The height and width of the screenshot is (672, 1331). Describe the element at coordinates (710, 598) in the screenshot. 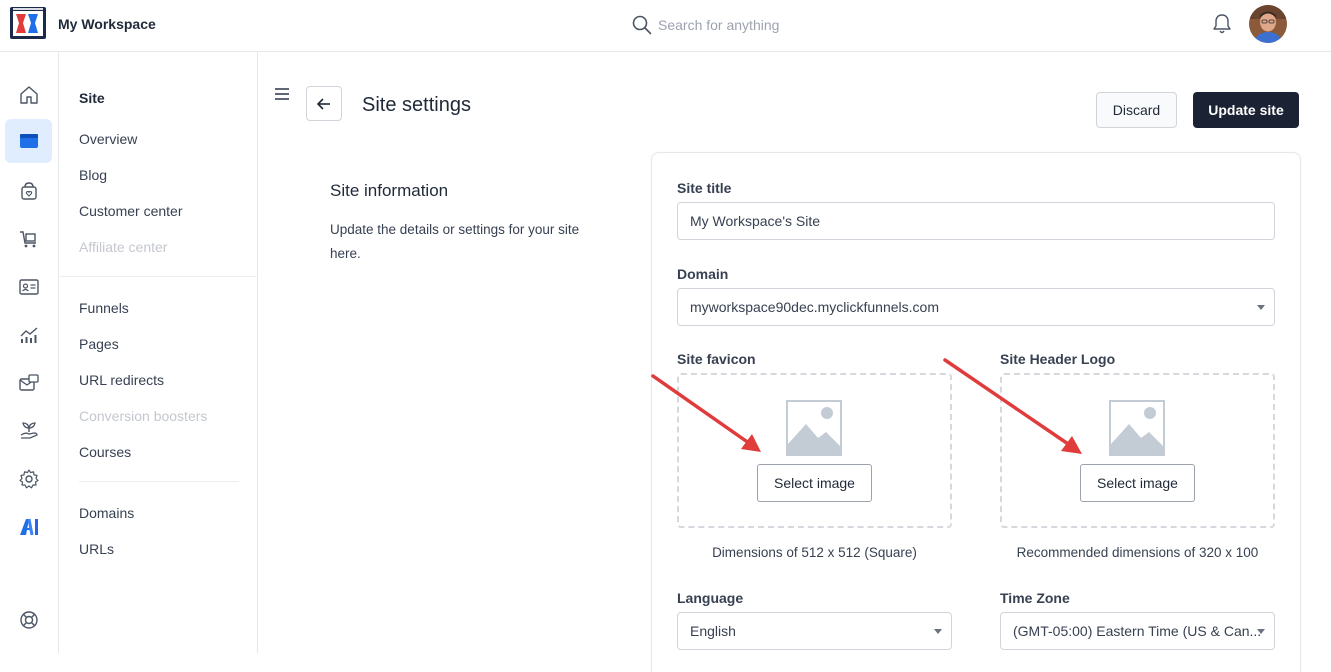

I see `language-label: Language` at that location.